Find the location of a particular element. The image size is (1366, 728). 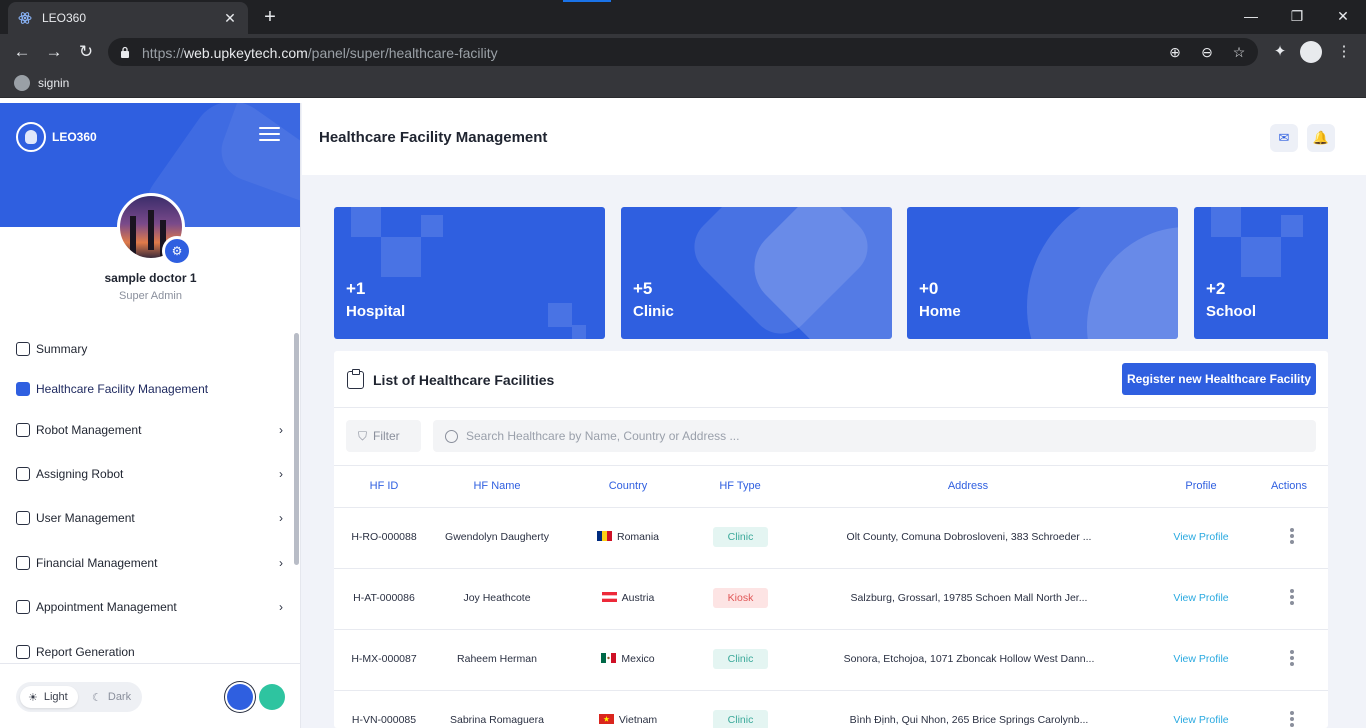

card-hospital: +1 Hospital is located at coordinates (469, 273).